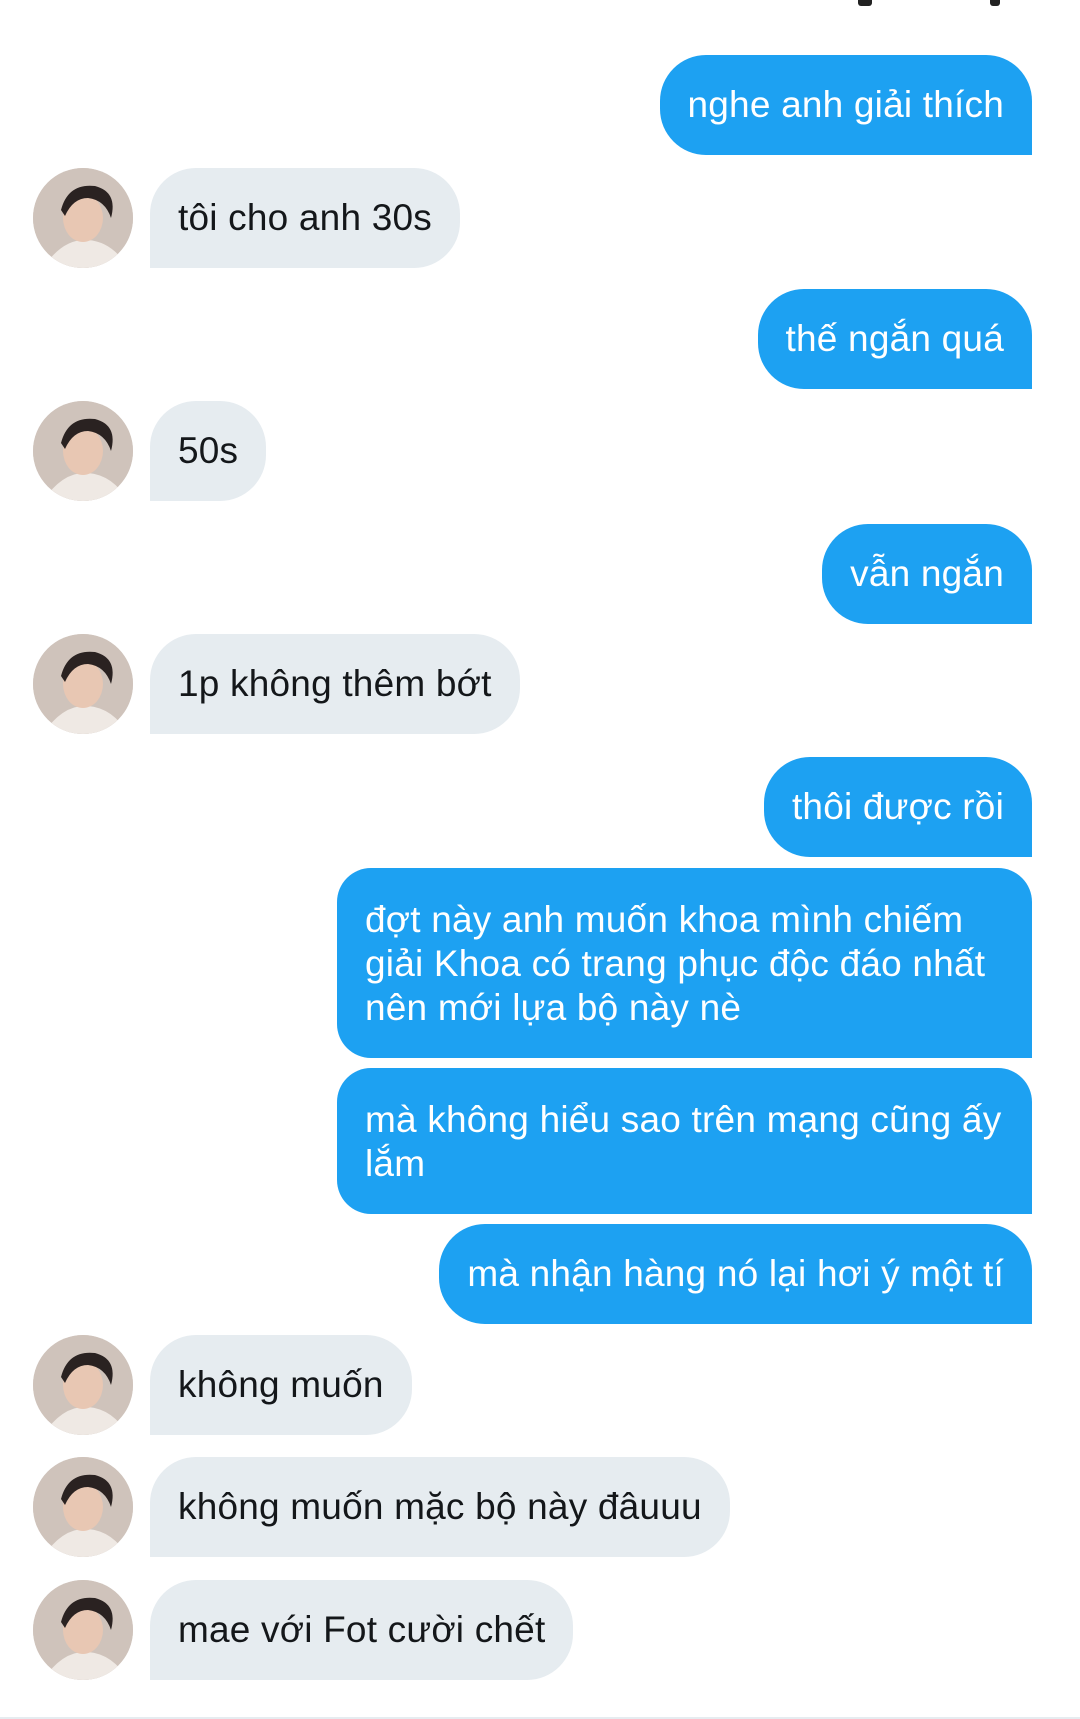  I want to click on outgoing-message-bubble: thế ngắn quá, so click(894, 339).